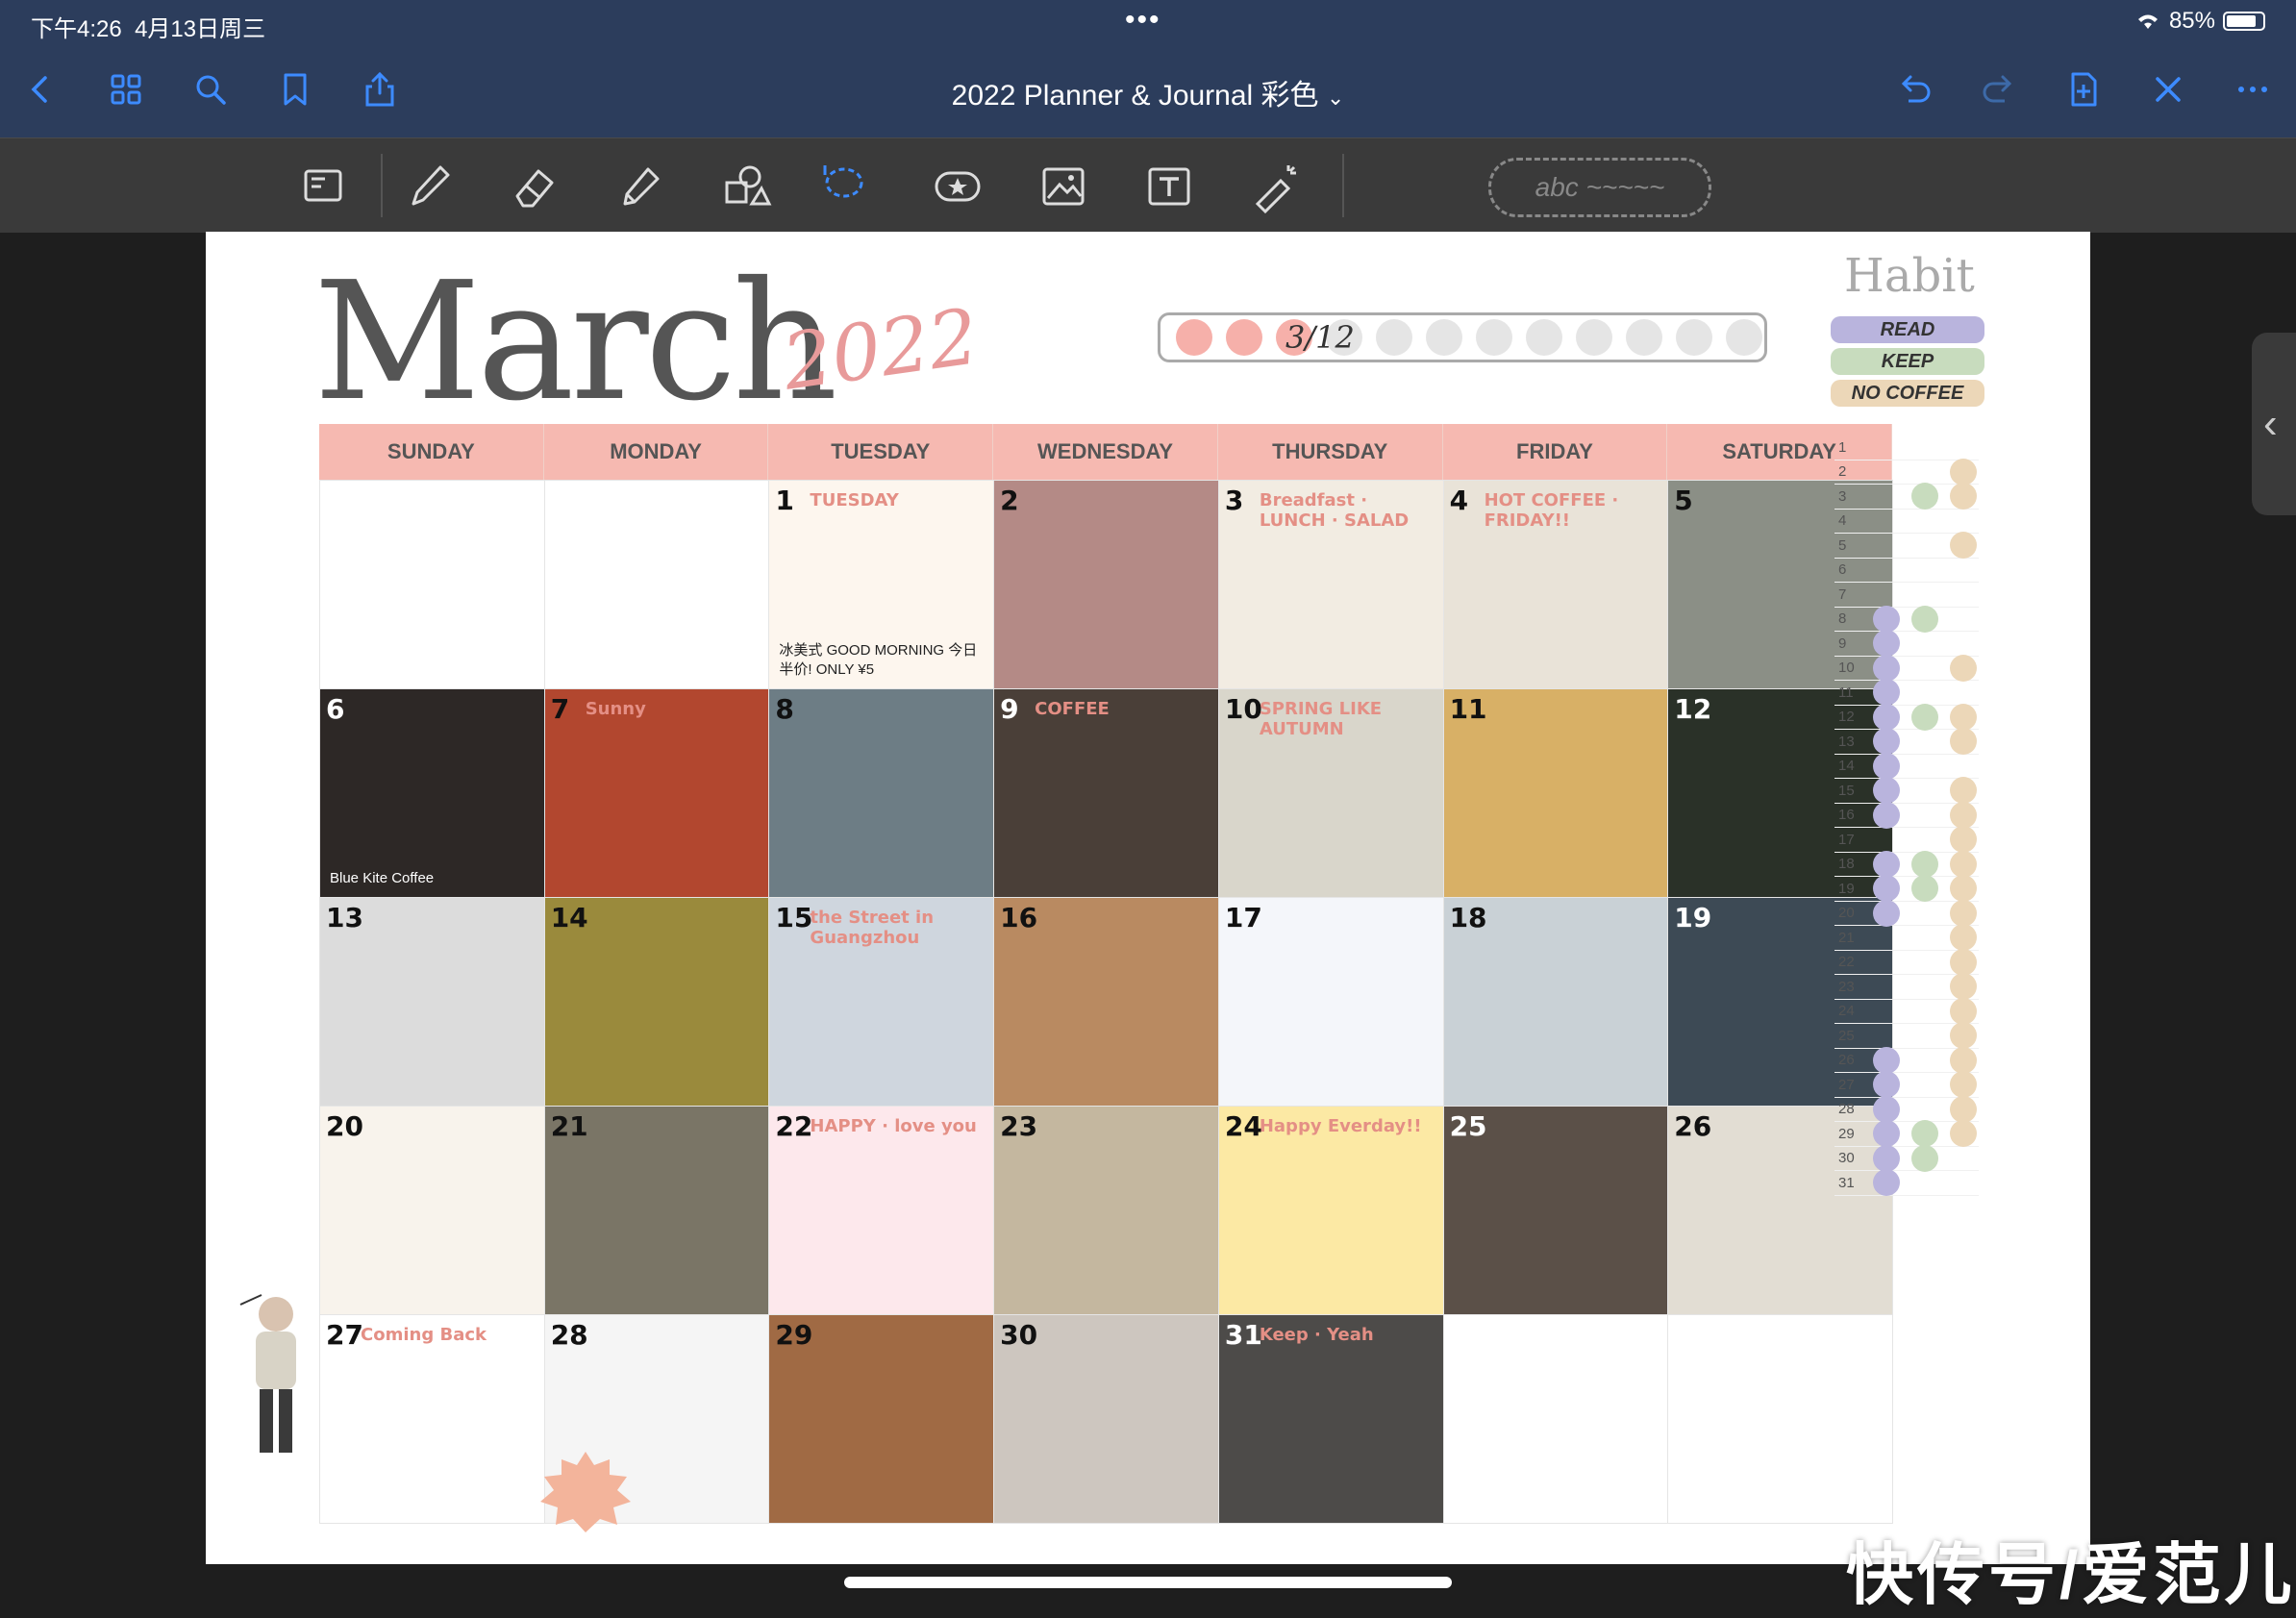 The height and width of the screenshot is (1618, 2296). I want to click on text-icon, so click(1169, 186).